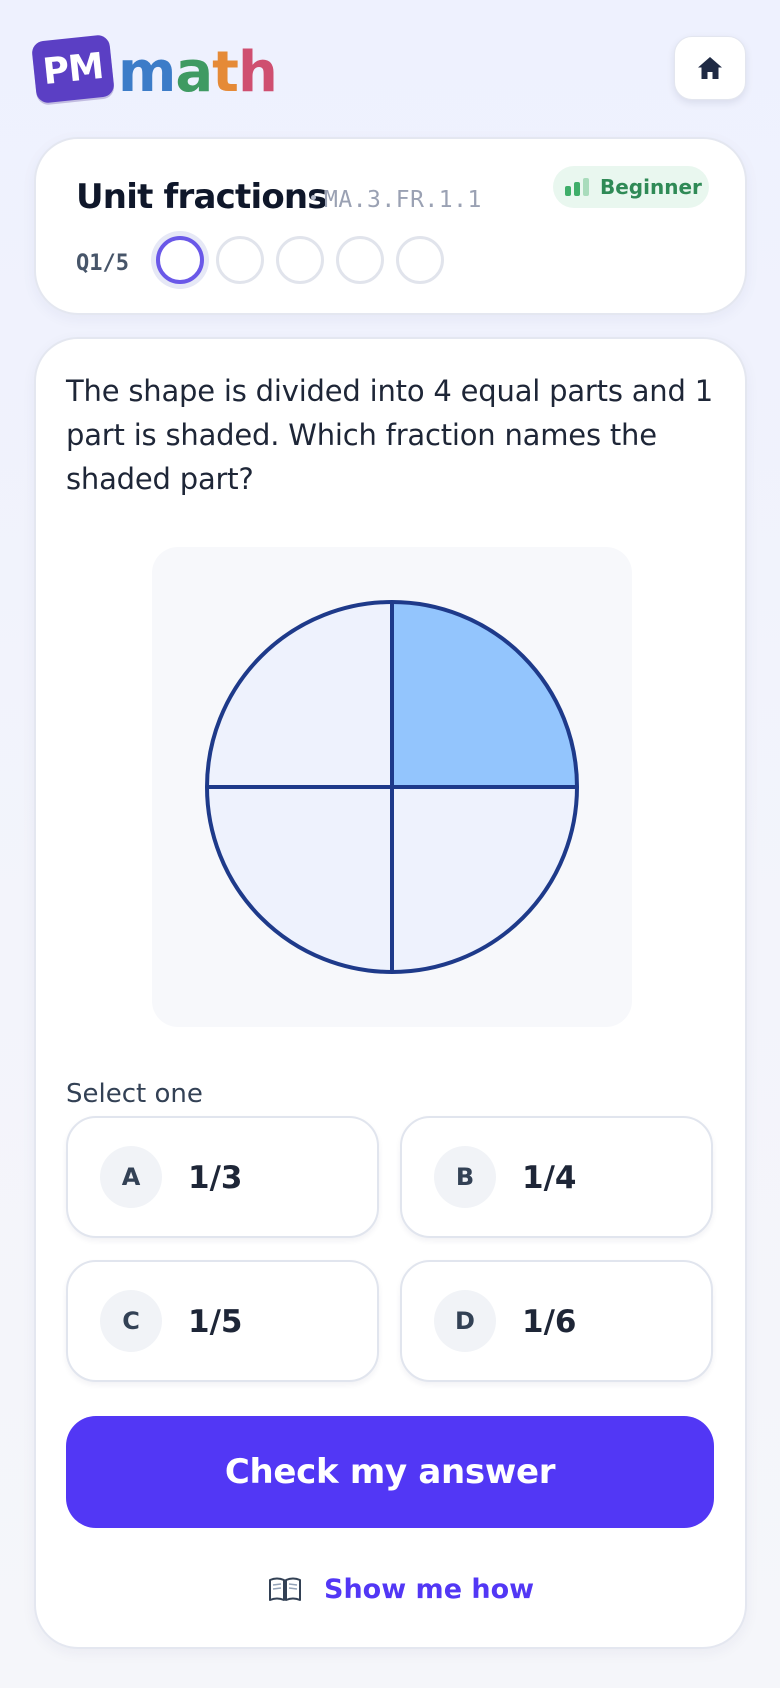 Image resolution: width=780 pixels, height=1688 pixels. I want to click on quadrant-bottom-right, so click(484, 879).